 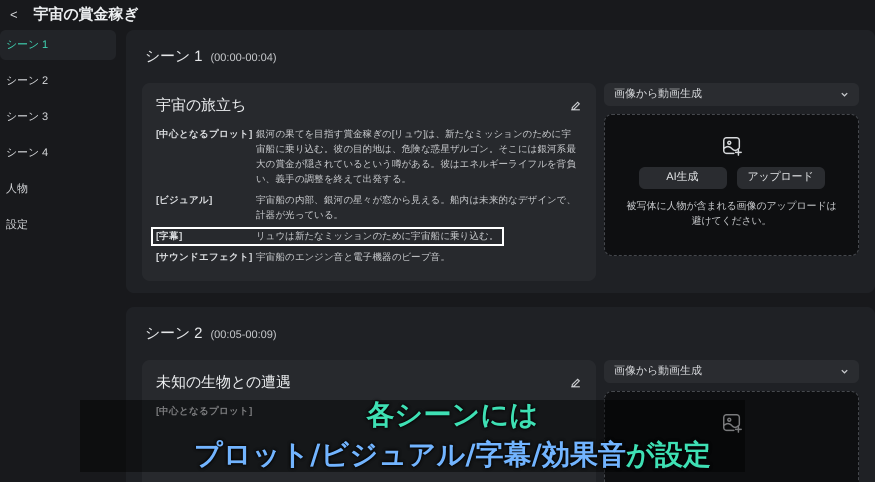 I want to click on scene-time: (00:00-00:04), so click(x=243, y=58).